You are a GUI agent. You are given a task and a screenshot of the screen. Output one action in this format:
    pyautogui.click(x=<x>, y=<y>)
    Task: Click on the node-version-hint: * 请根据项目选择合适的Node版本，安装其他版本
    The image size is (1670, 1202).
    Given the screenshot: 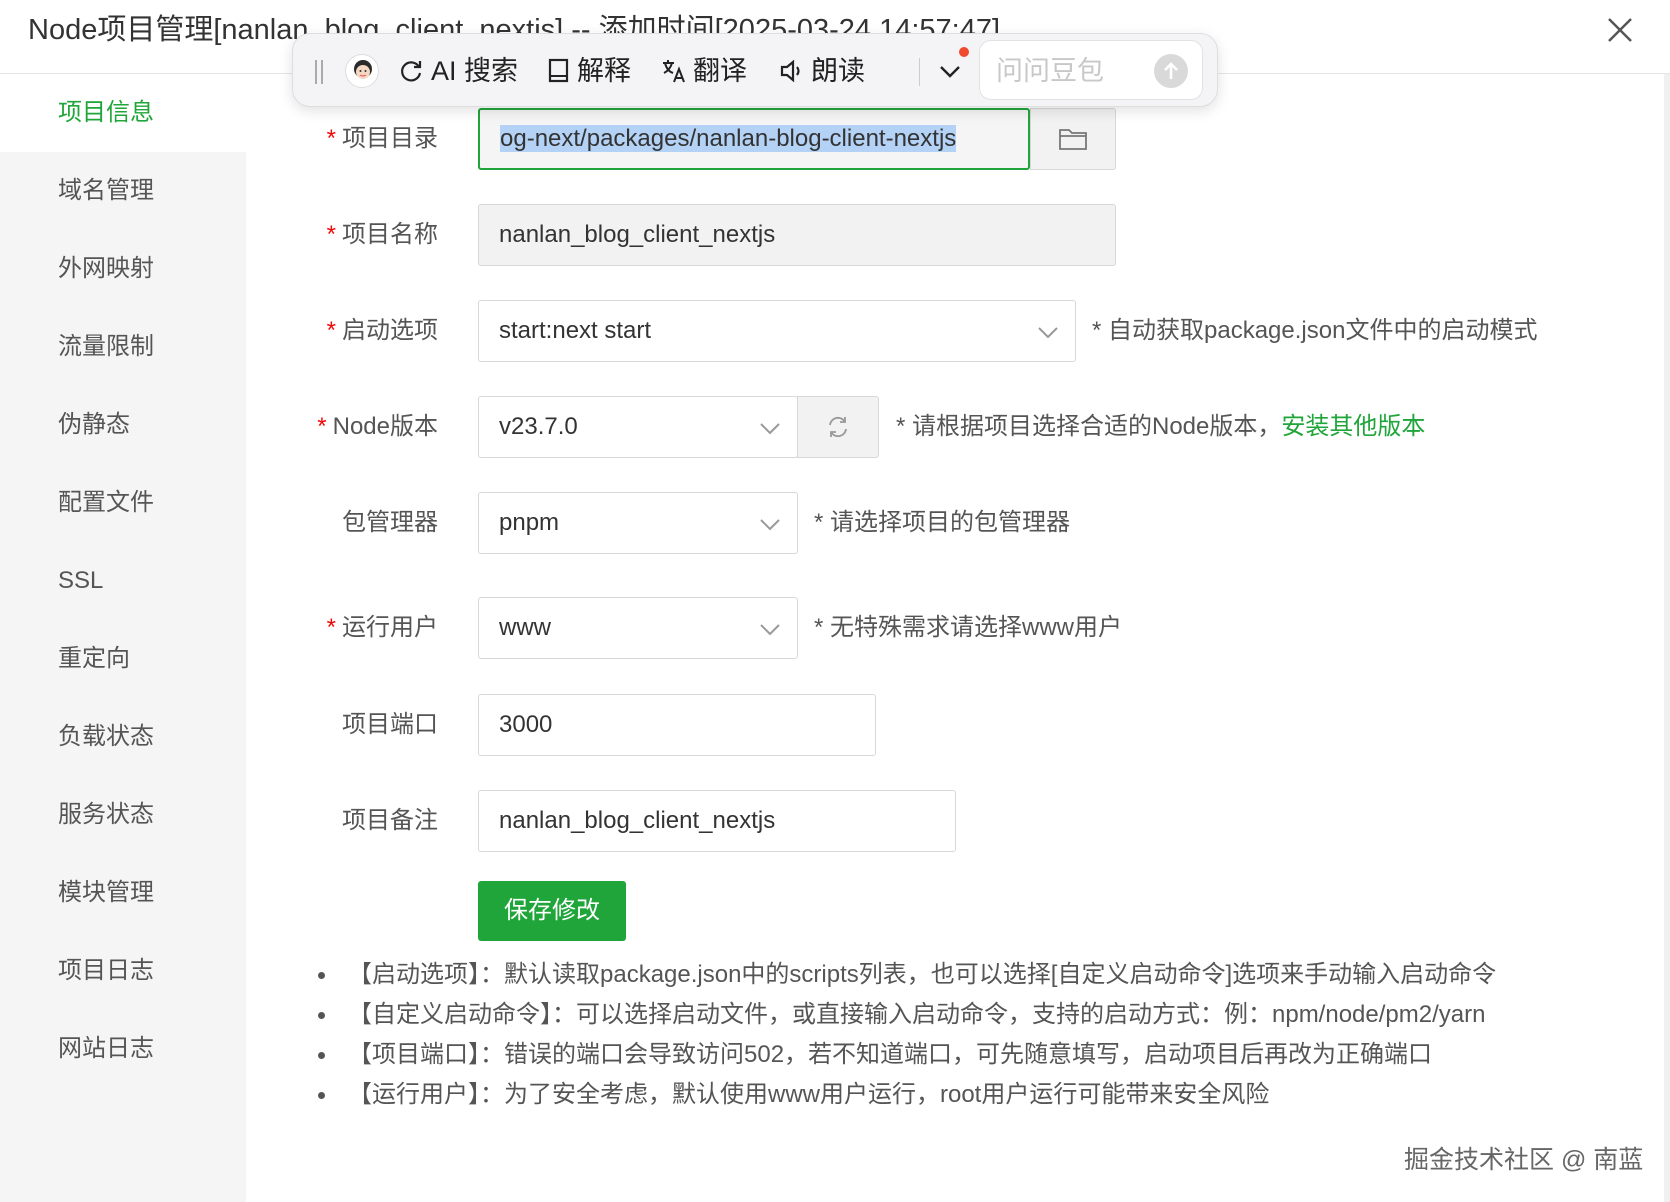 What is the action you would take?
    pyautogui.click(x=1161, y=426)
    